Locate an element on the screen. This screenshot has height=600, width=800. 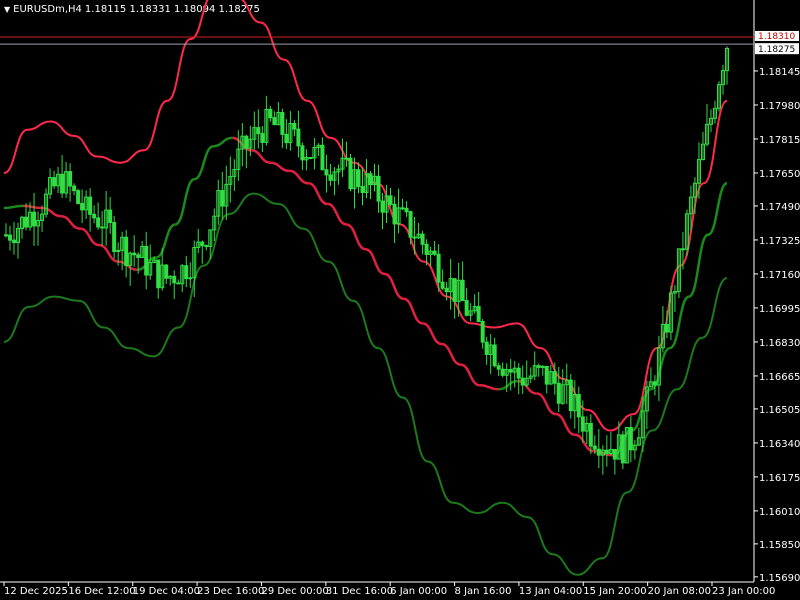
x-tick-label: 20 Jan 08:00 is located at coordinates (679, 591).